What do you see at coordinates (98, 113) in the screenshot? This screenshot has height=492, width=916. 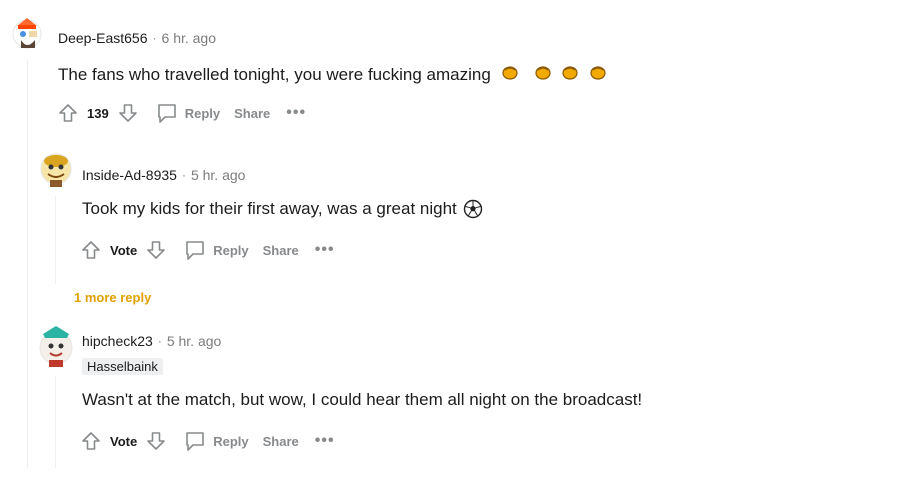 I see `vote-score: 139` at bounding box center [98, 113].